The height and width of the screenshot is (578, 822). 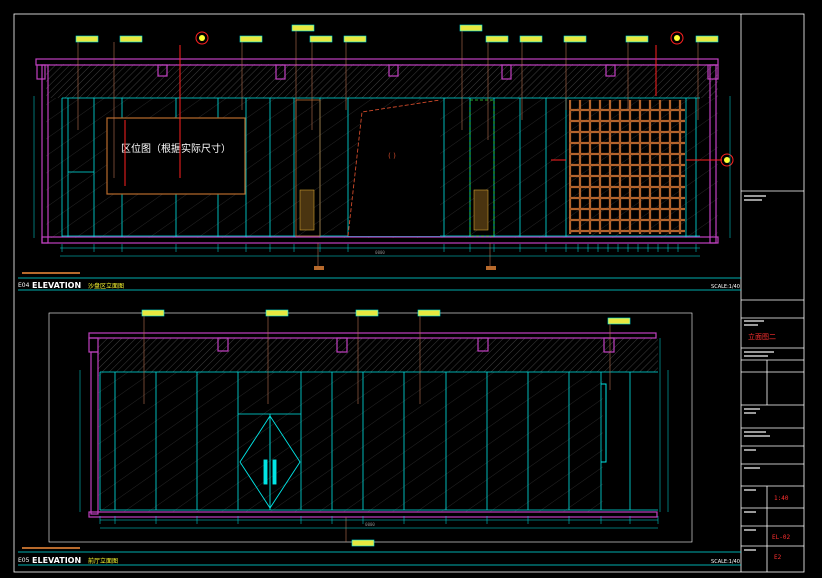 What do you see at coordinates (307, 210) in the screenshot?
I see `sculpture-left` at bounding box center [307, 210].